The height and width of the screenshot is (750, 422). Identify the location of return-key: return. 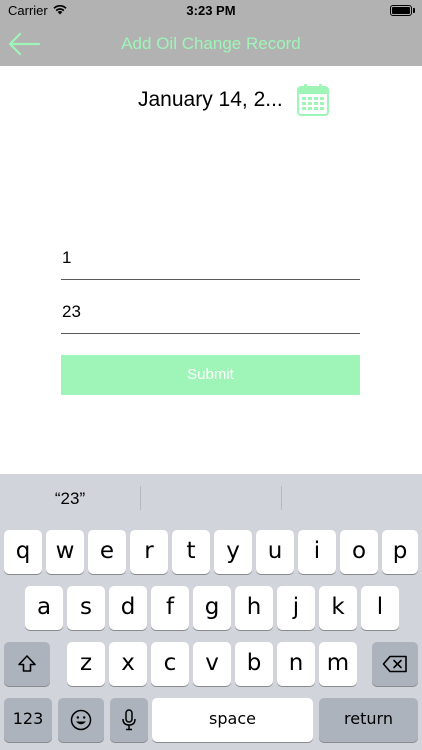
(368, 720).